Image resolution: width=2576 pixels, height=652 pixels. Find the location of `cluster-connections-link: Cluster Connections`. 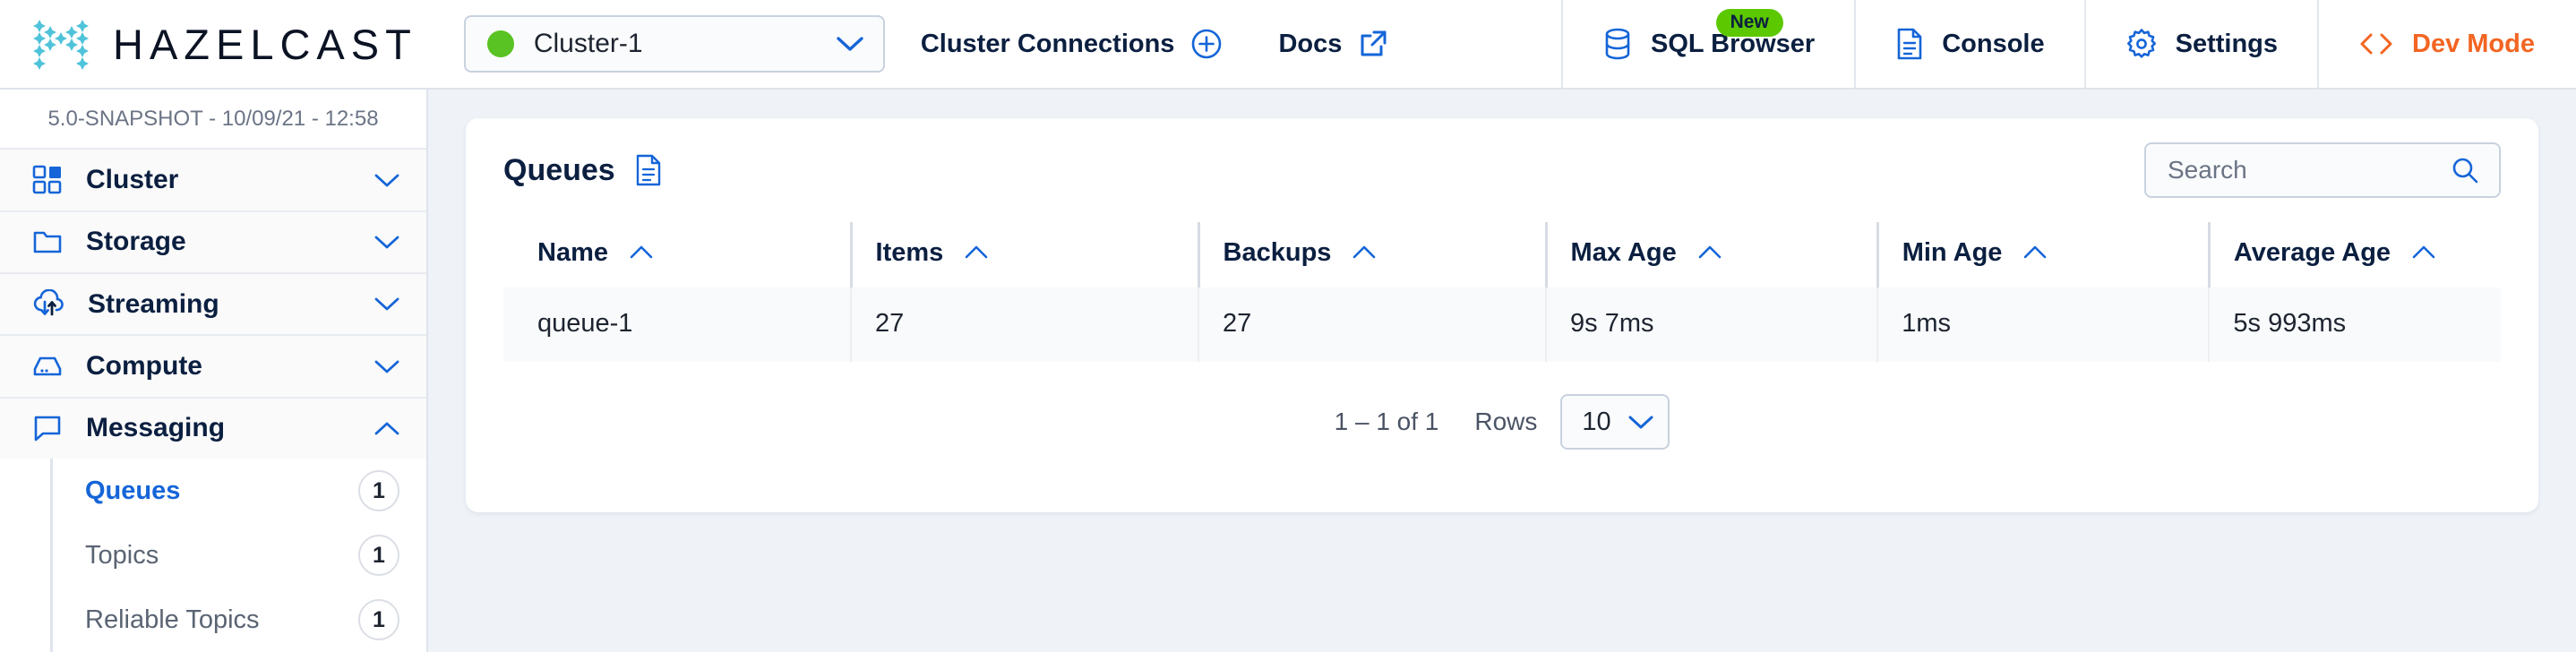

cluster-connections-link: Cluster Connections is located at coordinates (1072, 44).